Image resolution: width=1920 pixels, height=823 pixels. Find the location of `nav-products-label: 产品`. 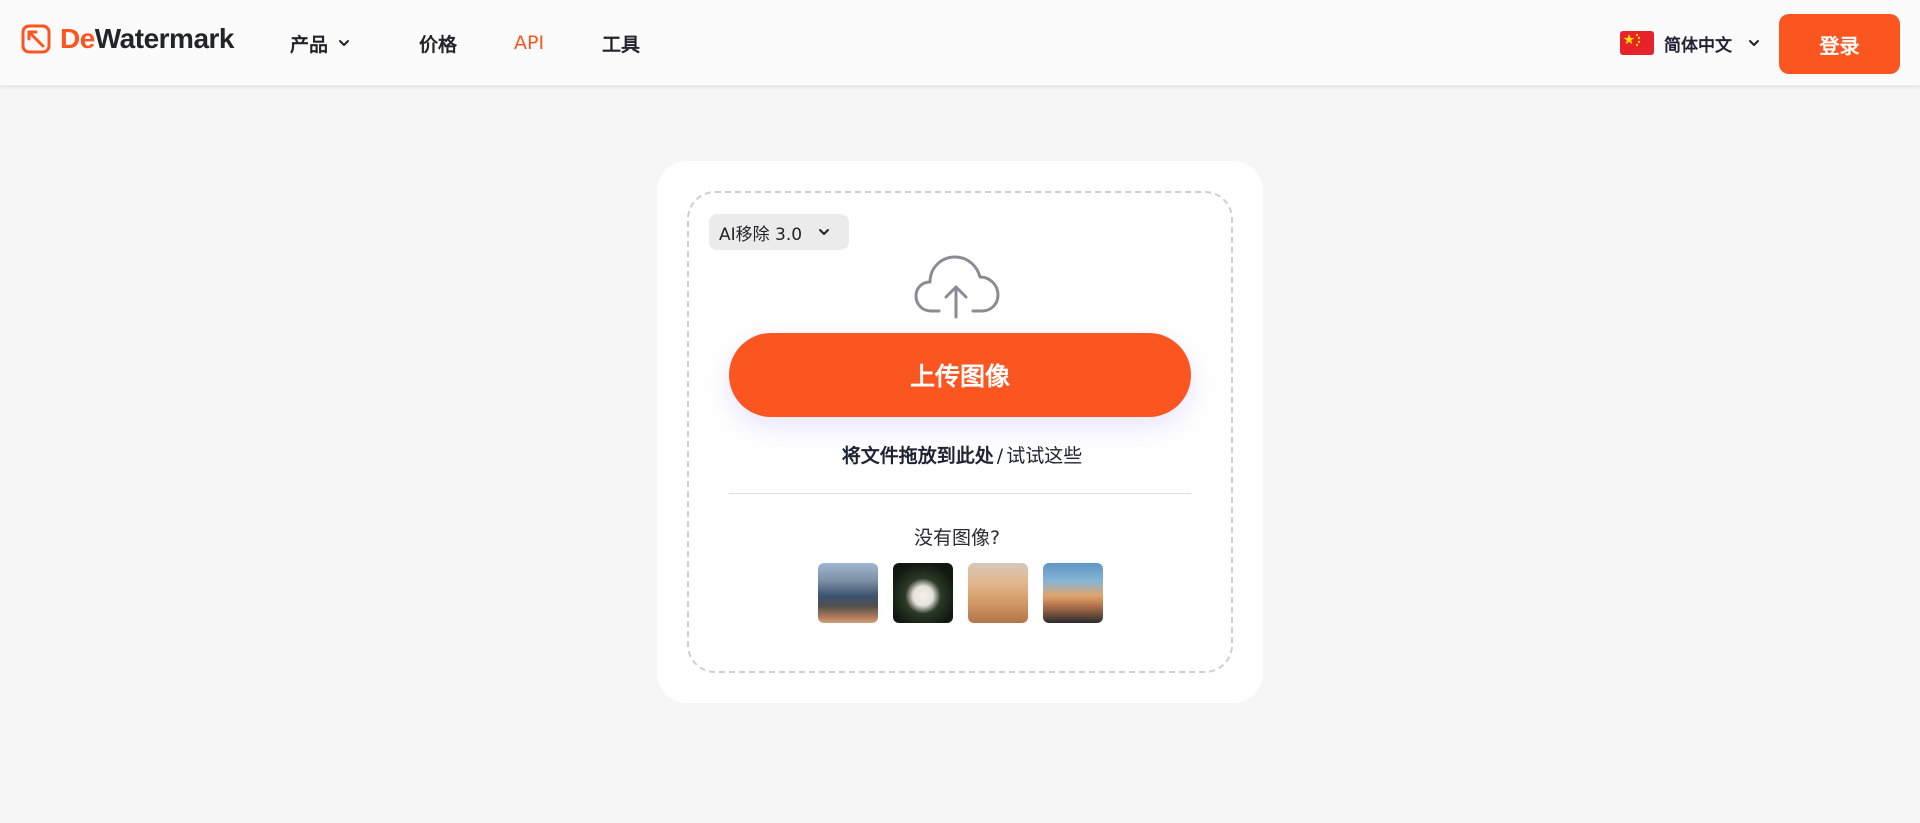

nav-products-label: 产品 is located at coordinates (309, 44).